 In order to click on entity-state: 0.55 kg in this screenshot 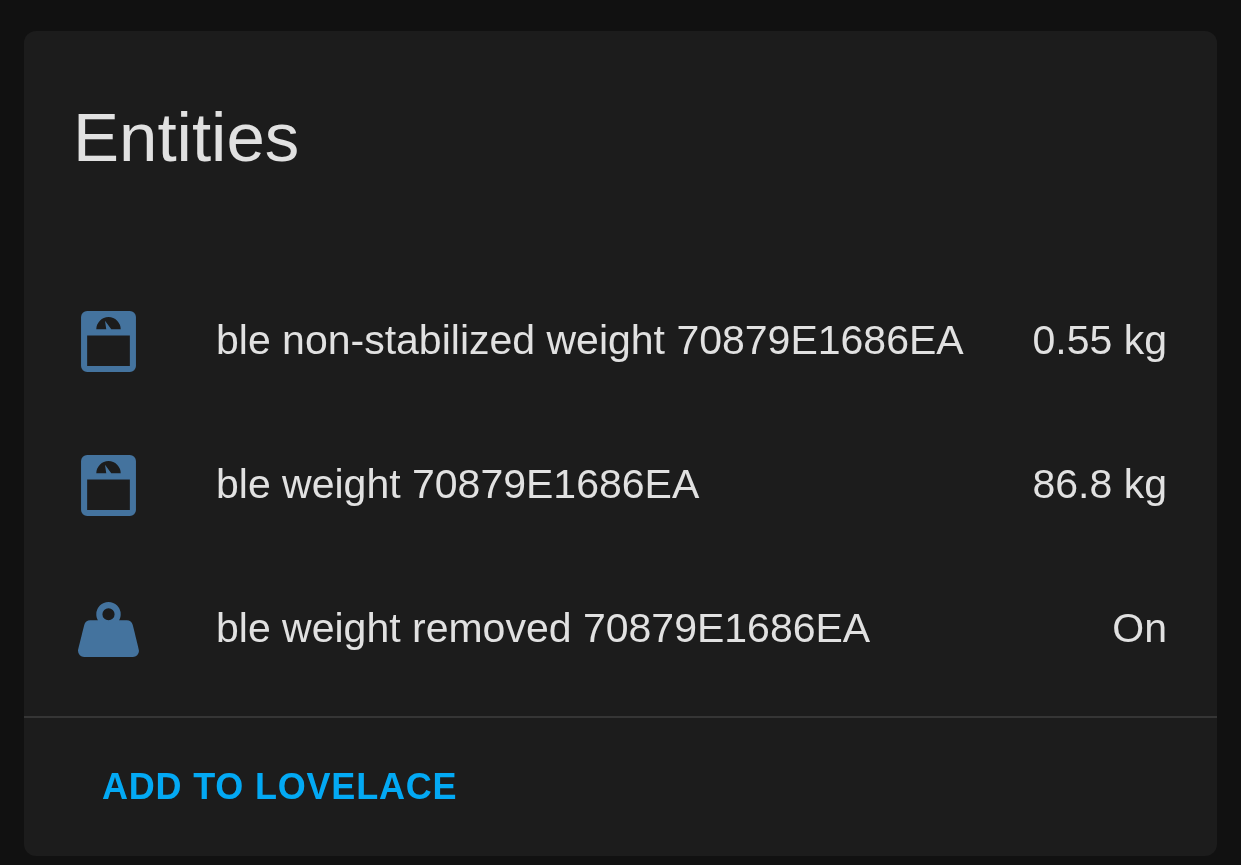, I will do `click(1099, 341)`.